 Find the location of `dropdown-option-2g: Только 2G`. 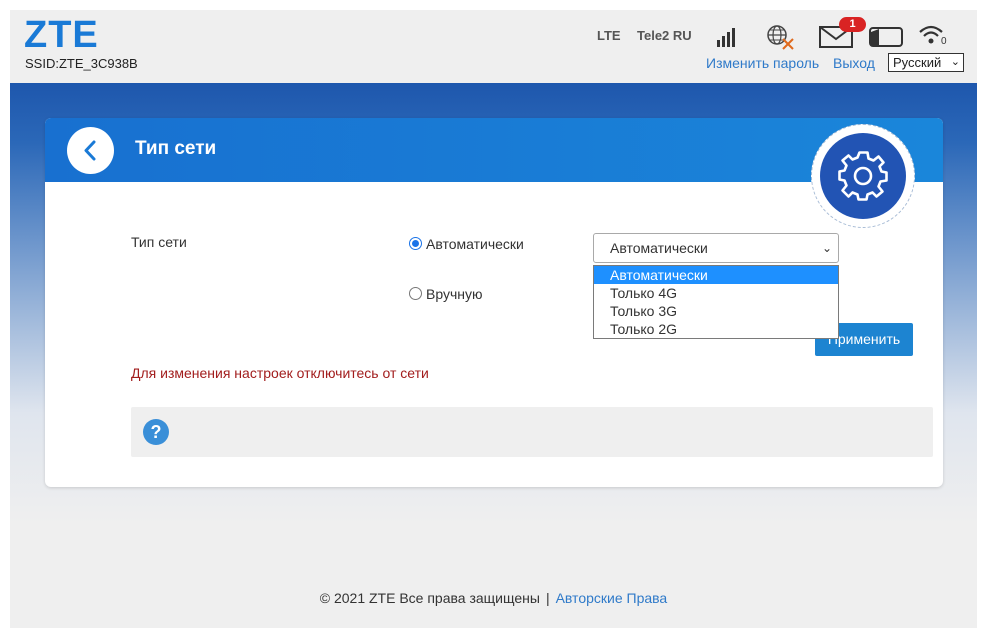

dropdown-option-2g: Только 2G is located at coordinates (716, 329).